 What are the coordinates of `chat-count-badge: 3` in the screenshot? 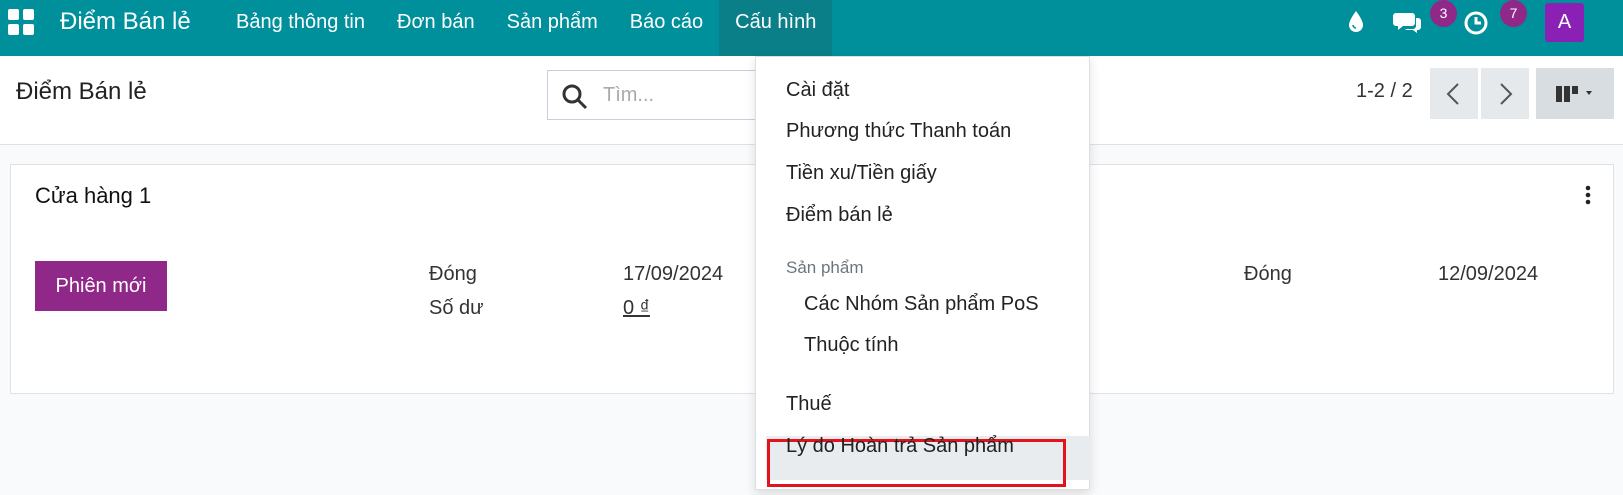 It's located at (1443, 13).